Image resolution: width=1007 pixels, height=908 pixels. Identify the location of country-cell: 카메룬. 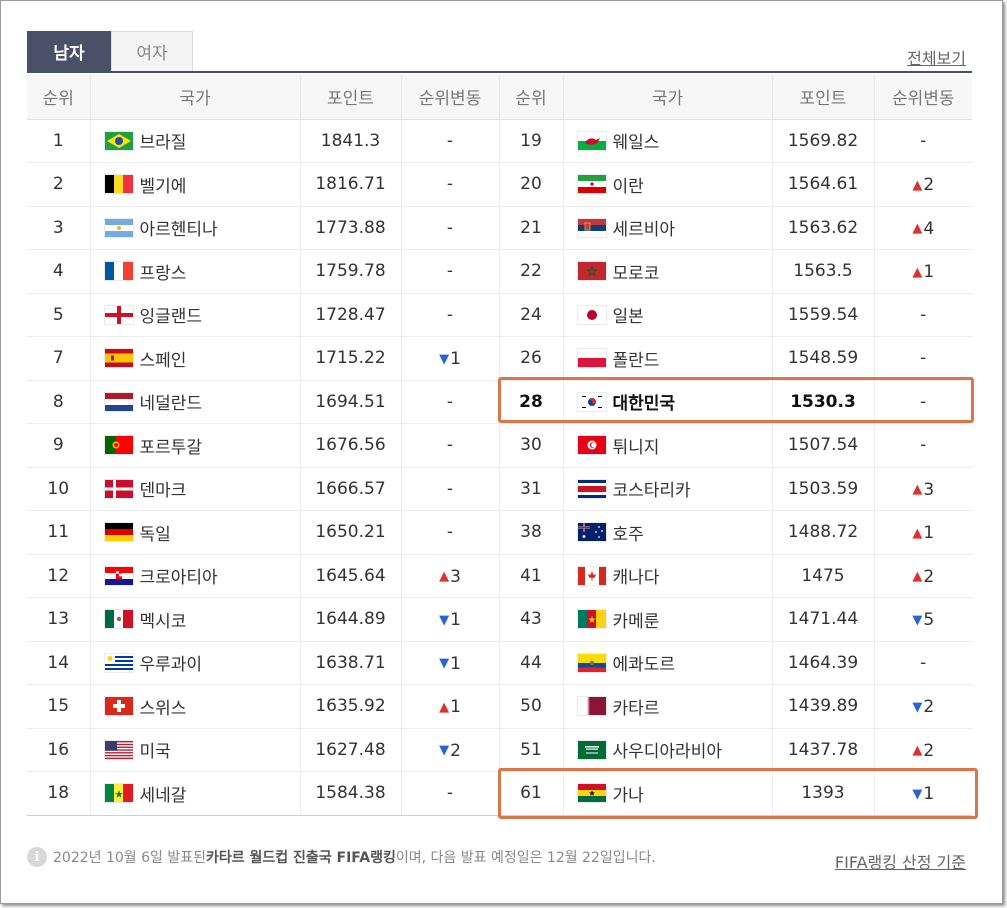
(667, 619).